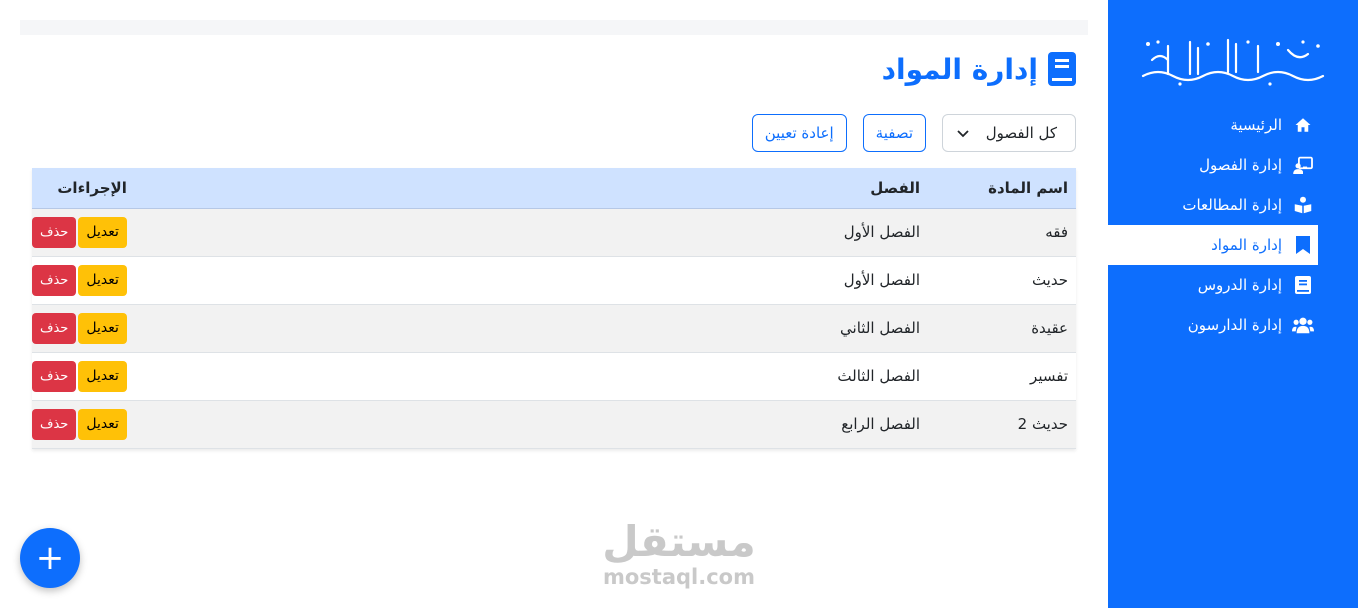 Image resolution: width=1358 pixels, height=608 pixels. What do you see at coordinates (1303, 165) in the screenshot?
I see `chalkboard-teacher-icon` at bounding box center [1303, 165].